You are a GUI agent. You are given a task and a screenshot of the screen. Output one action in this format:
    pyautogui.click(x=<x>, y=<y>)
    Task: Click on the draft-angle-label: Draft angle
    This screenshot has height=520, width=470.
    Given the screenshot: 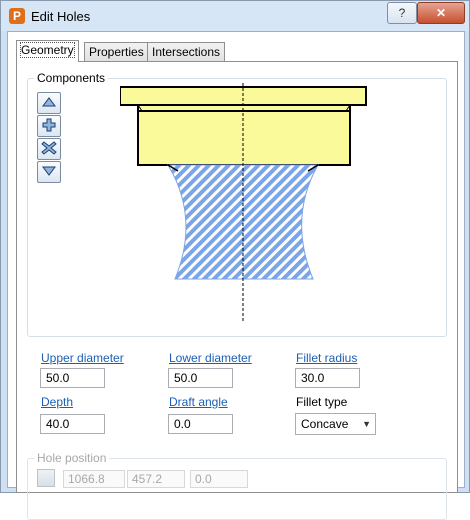 What is the action you would take?
    pyautogui.click(x=198, y=402)
    